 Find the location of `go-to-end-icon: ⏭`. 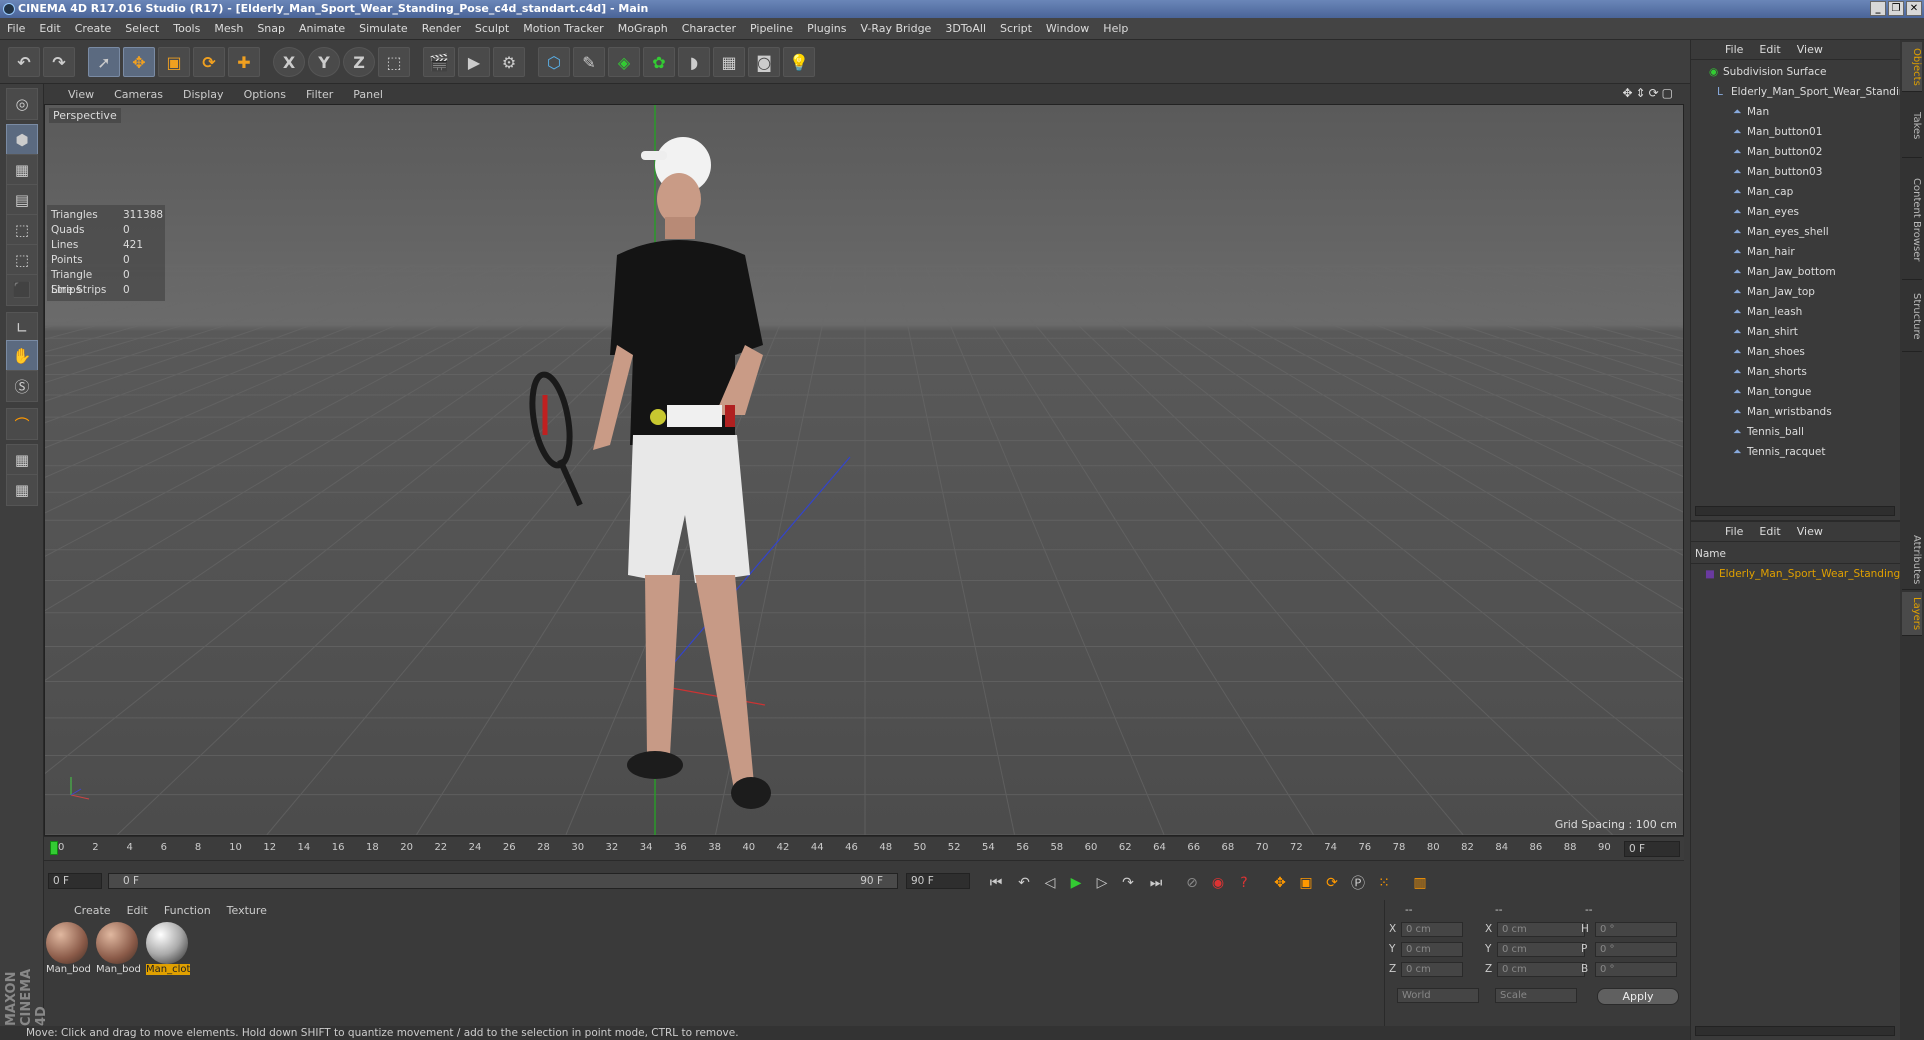

go-to-end-icon: ⏭ is located at coordinates (1156, 883).